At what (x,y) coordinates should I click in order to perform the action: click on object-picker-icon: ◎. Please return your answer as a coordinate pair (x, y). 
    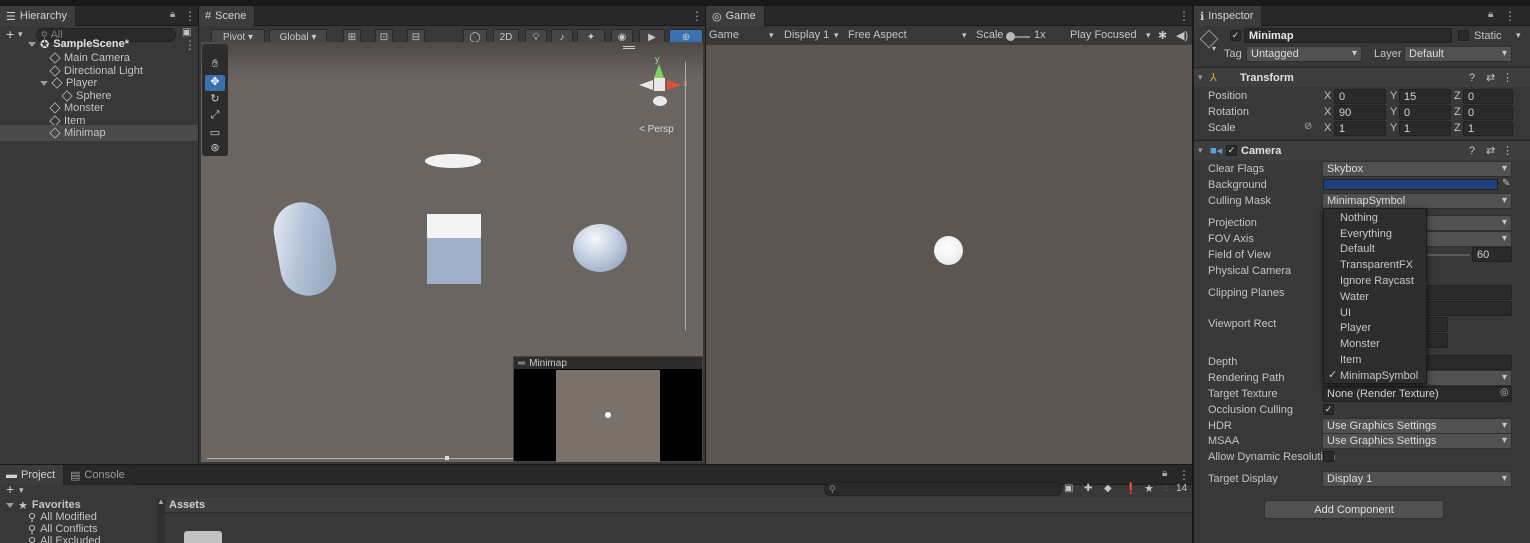
    Looking at the image, I should click on (1504, 392).